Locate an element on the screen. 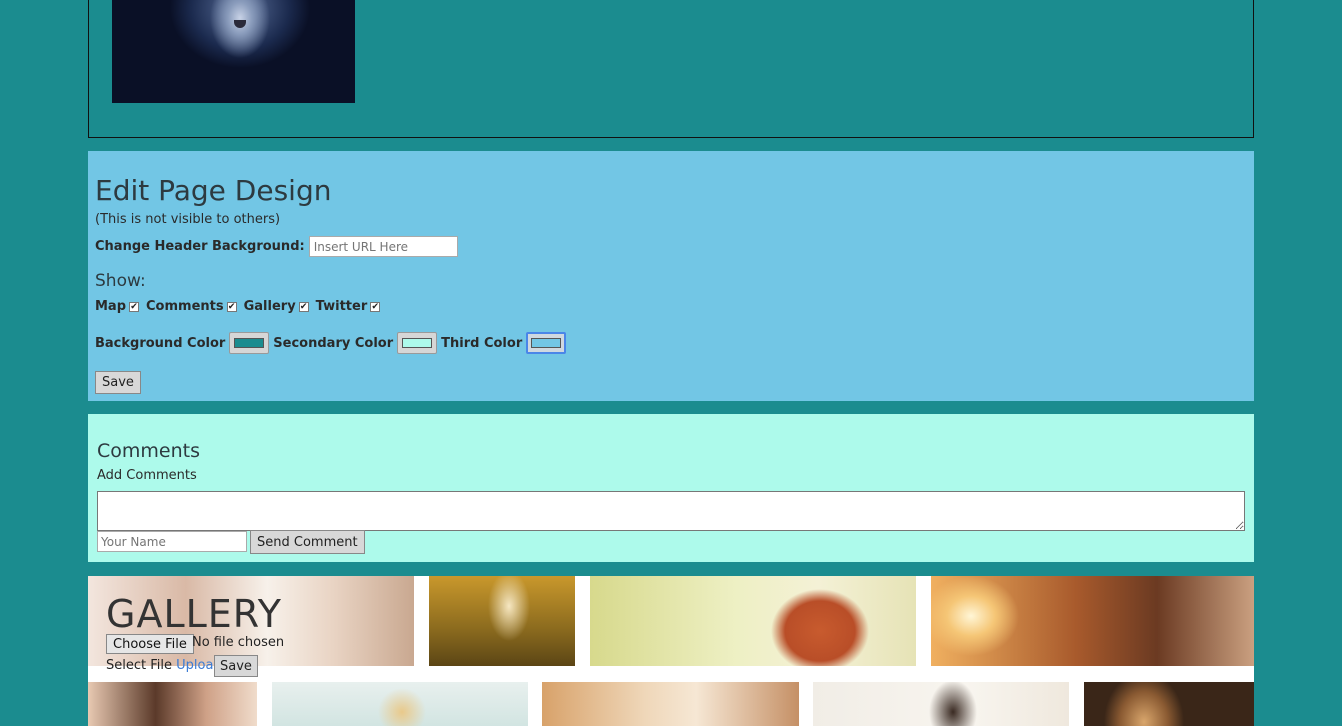 The height and width of the screenshot is (726, 1342). header-bg-label: Change Header Background: is located at coordinates (200, 246).